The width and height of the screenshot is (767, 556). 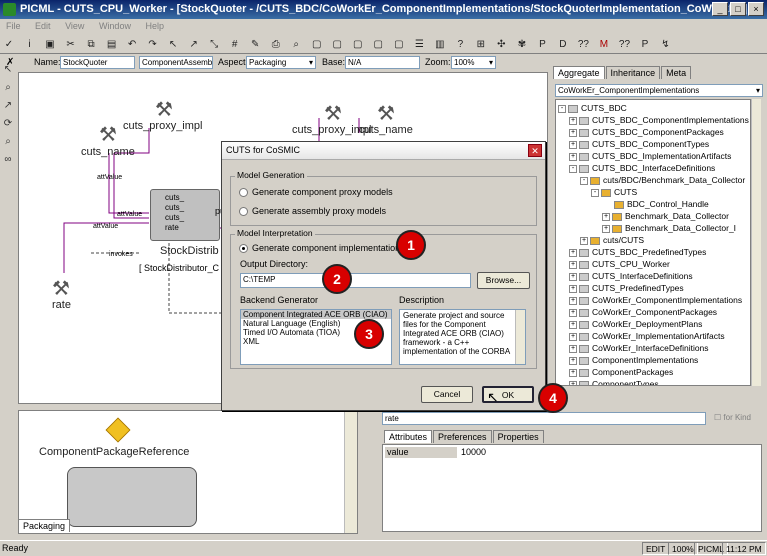 What do you see at coordinates (654, 381) in the screenshot?
I see `tree-item: + ComponentTypes` at bounding box center [654, 381].